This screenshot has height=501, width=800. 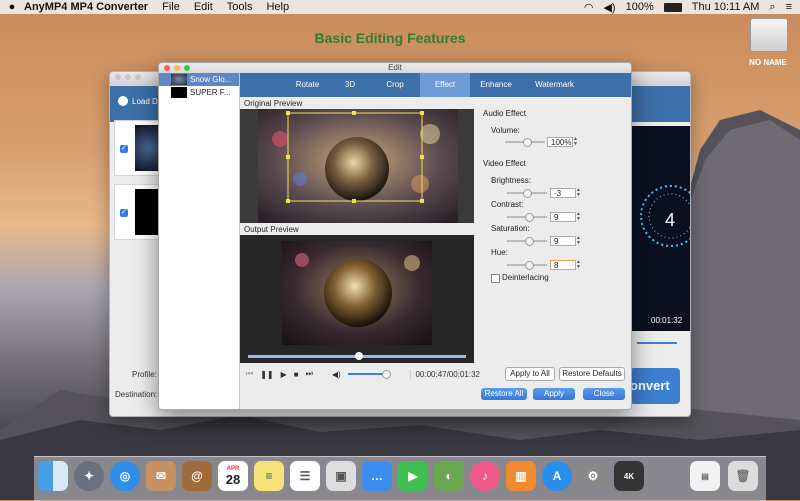 What do you see at coordinates (485, 476) in the screenshot?
I see `itunes-icon: ♪` at bounding box center [485, 476].